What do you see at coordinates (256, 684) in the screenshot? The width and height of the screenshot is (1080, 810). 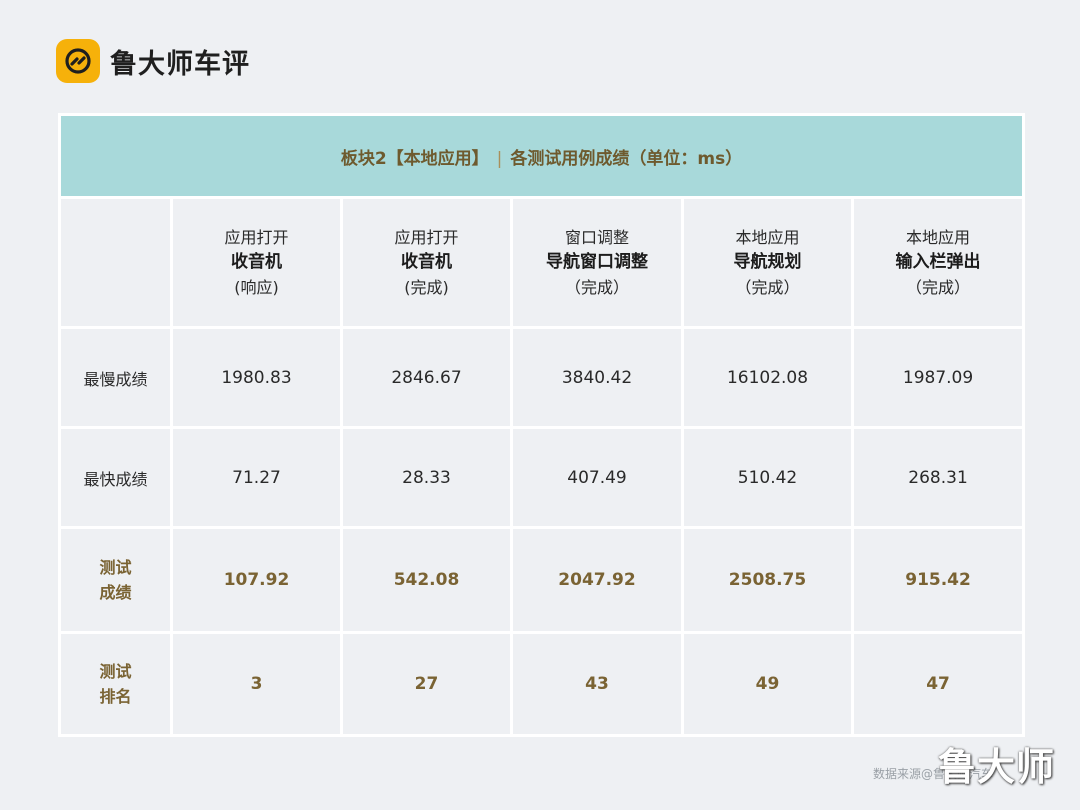 I see `table-cell: 3` at bounding box center [256, 684].